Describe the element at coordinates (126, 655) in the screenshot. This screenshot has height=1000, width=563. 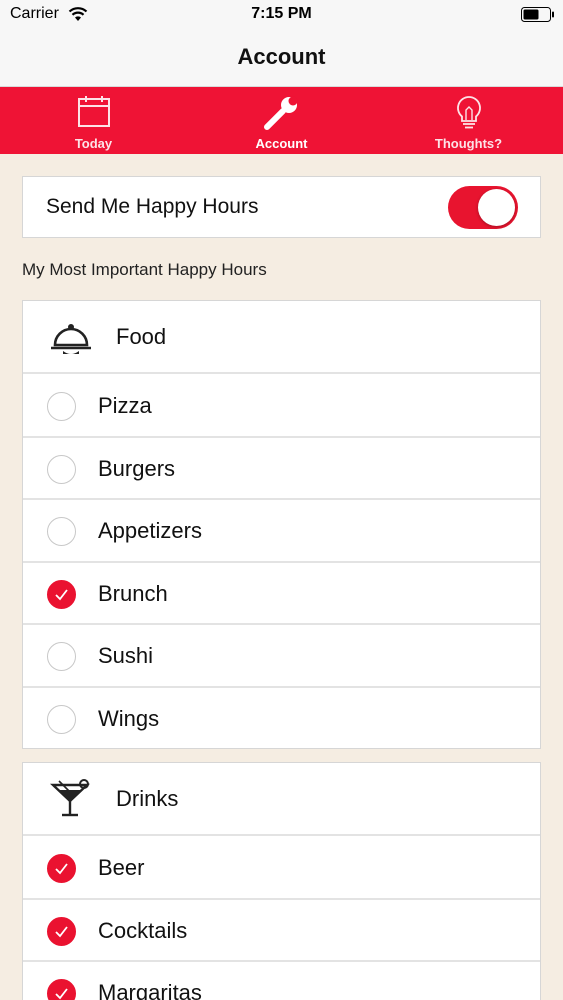
I see `item-label: Sushi` at that location.